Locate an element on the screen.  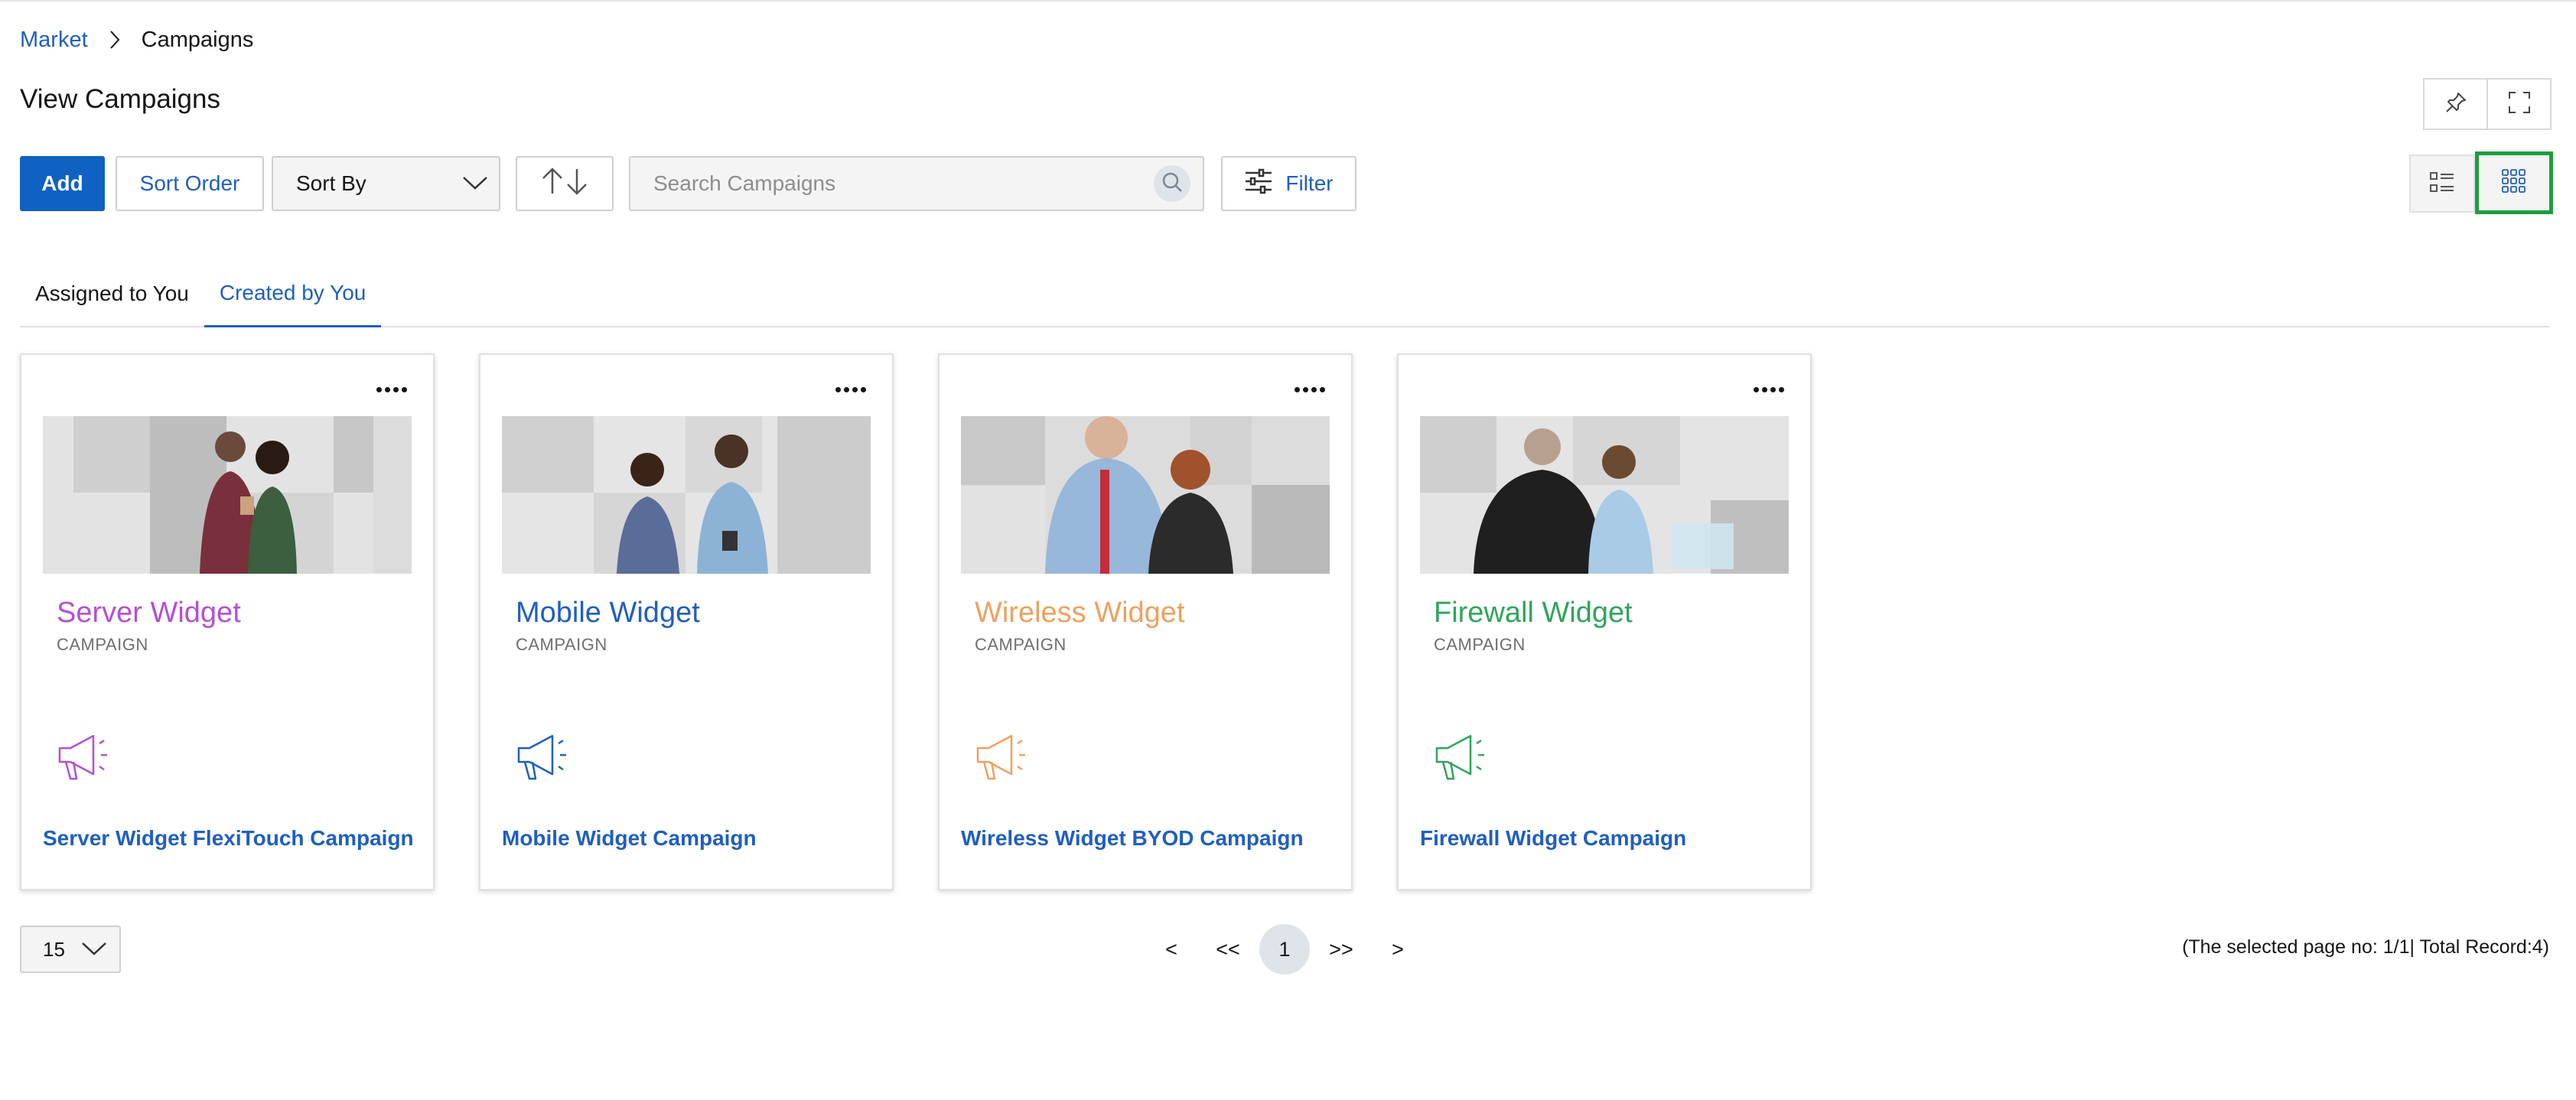
grid-view-icon is located at coordinates (2514, 183).